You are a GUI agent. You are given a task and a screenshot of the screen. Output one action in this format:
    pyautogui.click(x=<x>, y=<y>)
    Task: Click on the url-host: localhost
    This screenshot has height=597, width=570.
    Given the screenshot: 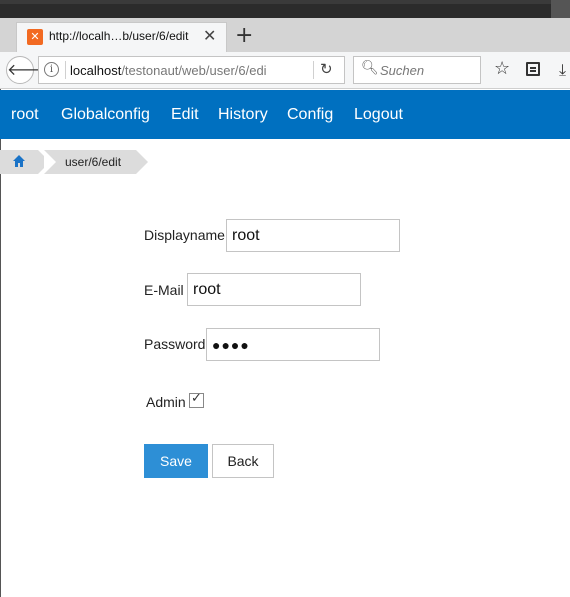 What is the action you would take?
    pyautogui.click(x=96, y=70)
    